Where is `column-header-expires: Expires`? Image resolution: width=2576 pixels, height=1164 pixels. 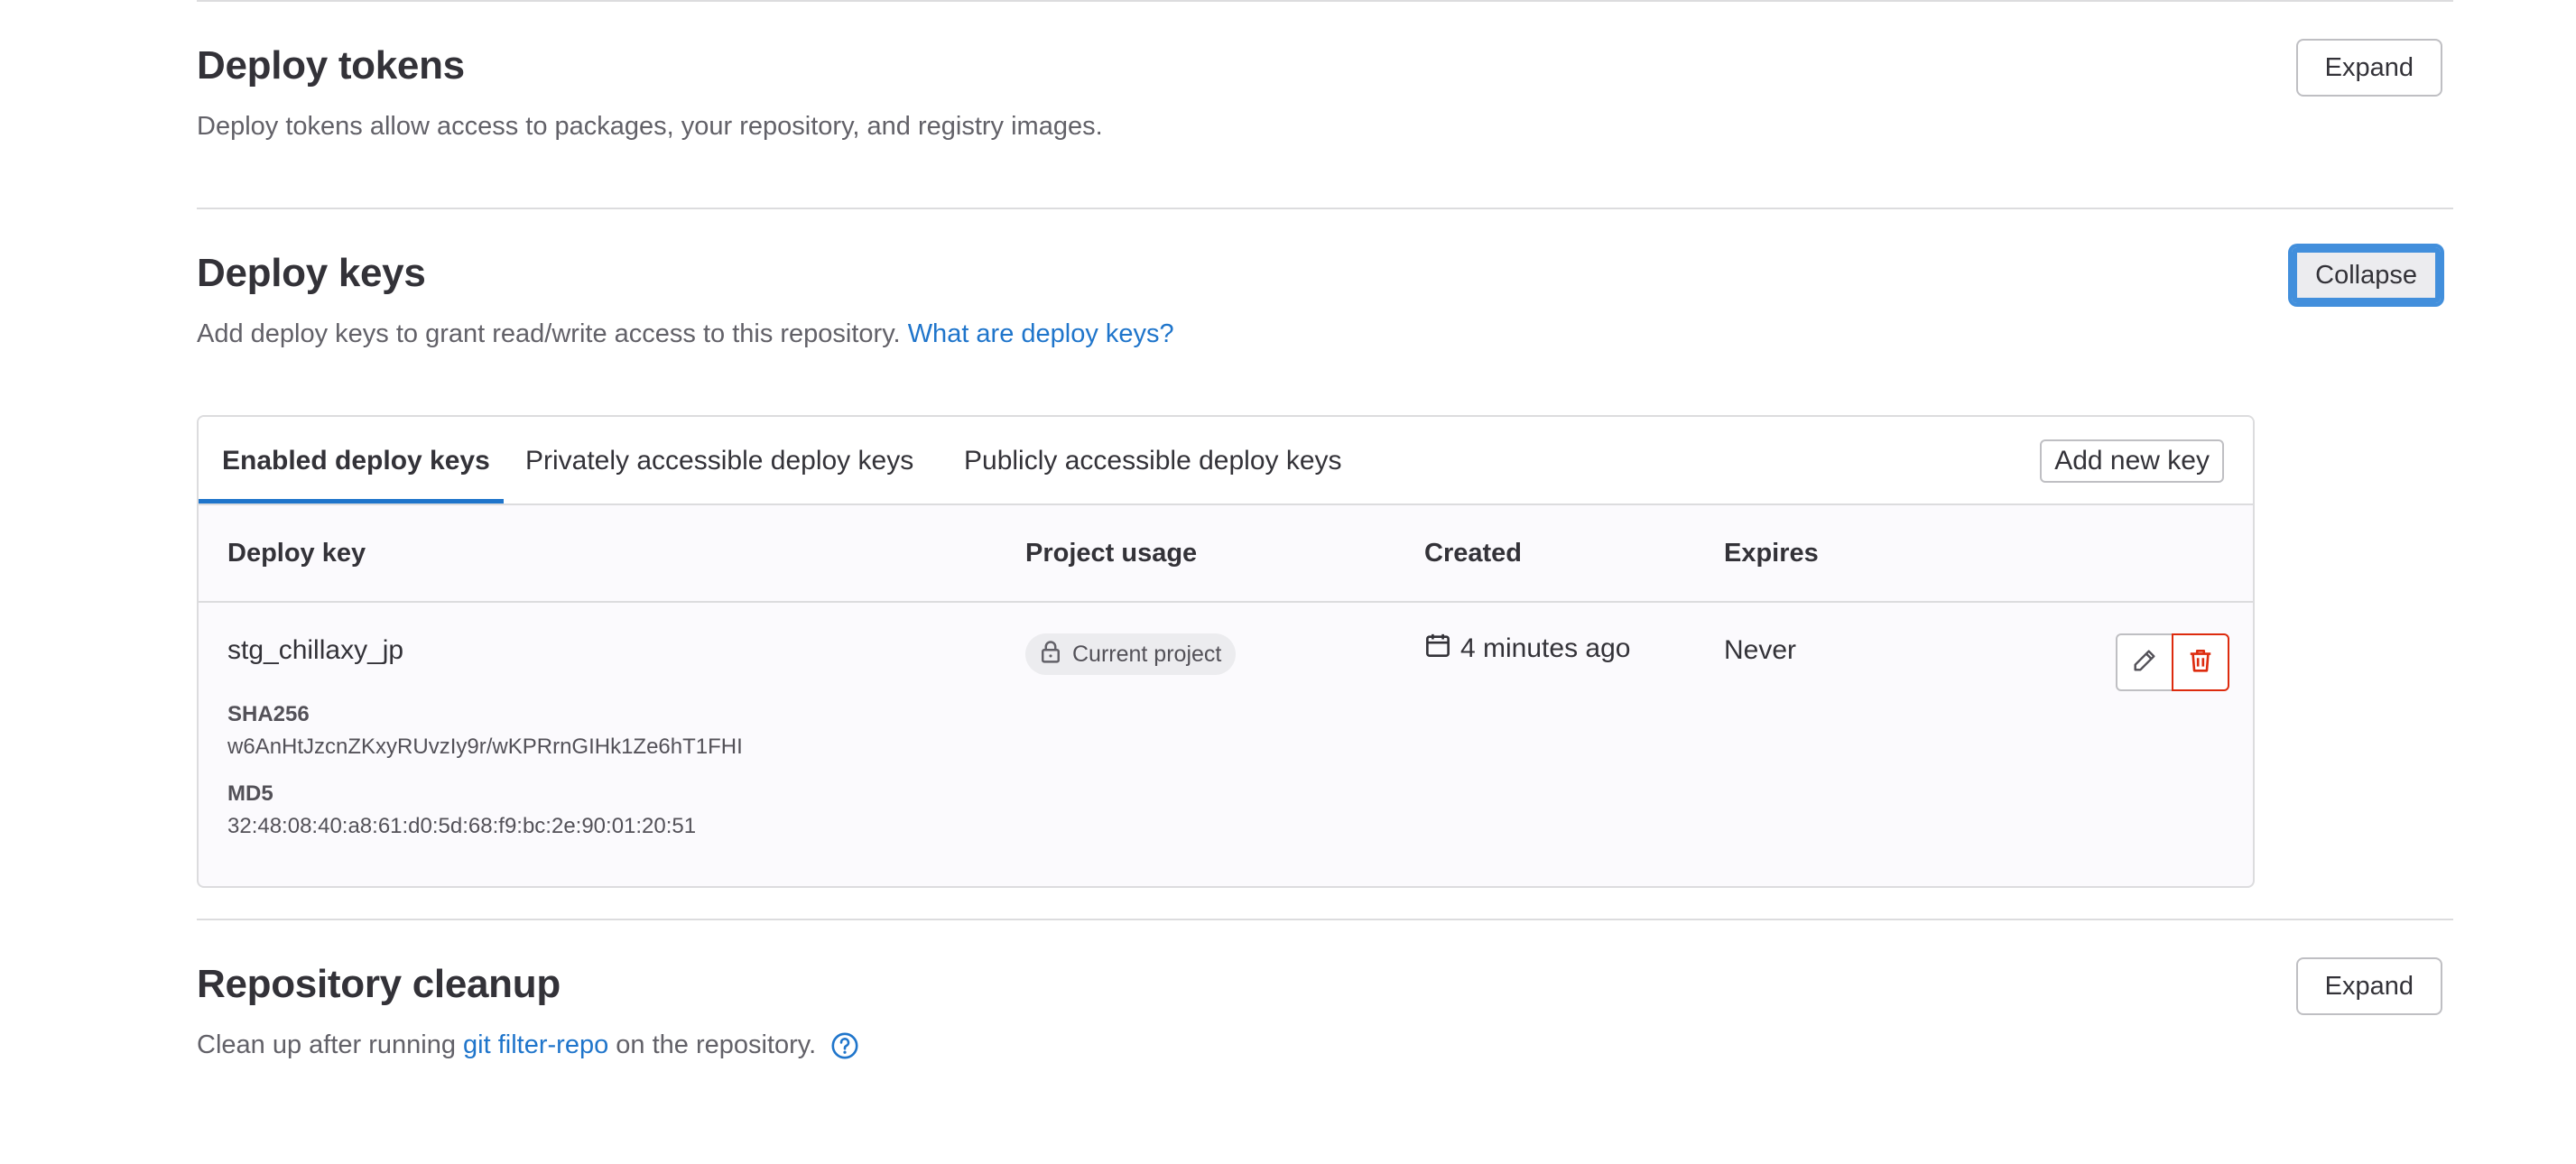 column-header-expires: Expires is located at coordinates (1771, 553).